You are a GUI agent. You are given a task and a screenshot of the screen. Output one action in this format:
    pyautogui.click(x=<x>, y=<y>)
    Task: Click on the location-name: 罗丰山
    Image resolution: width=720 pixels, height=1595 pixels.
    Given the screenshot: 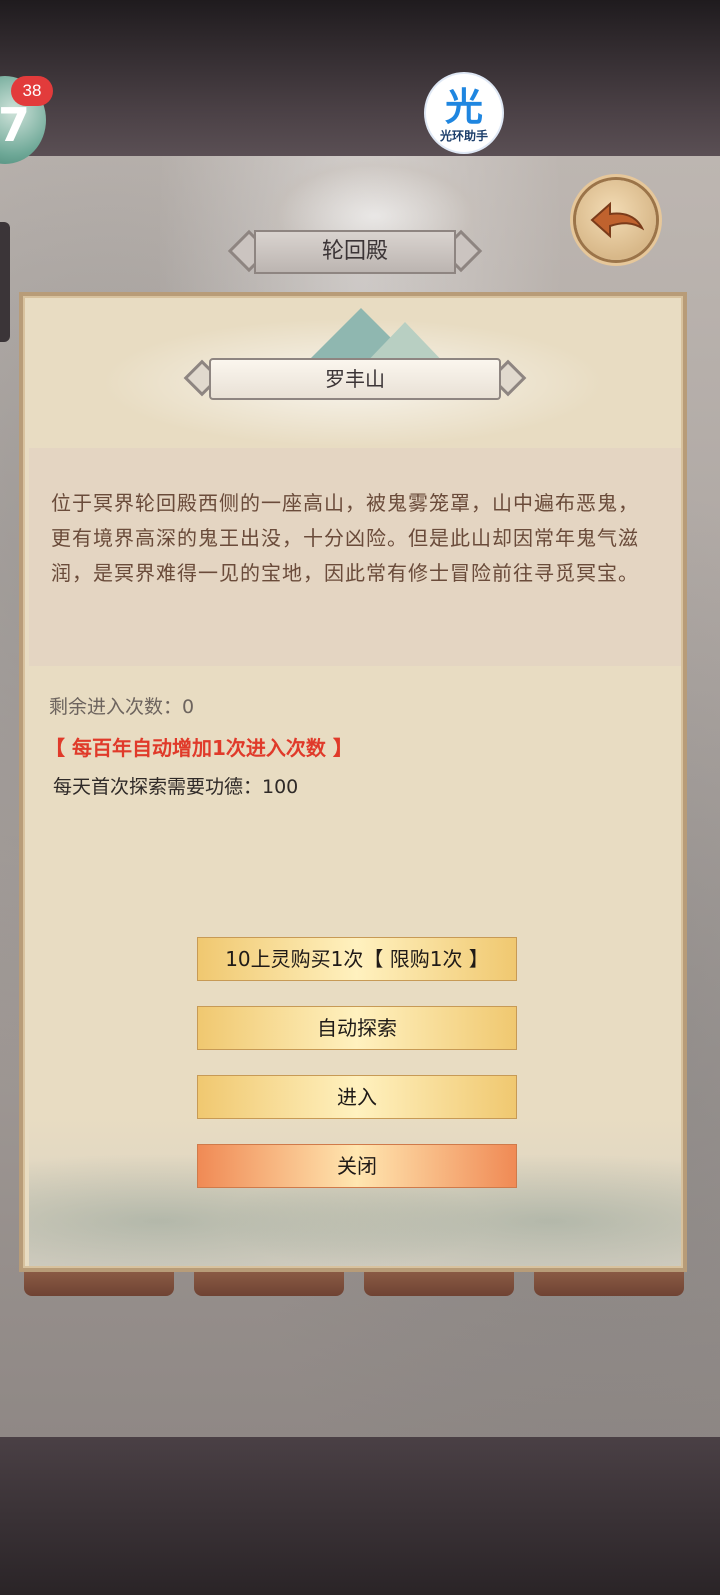 What is the action you would take?
    pyautogui.click(x=355, y=379)
    